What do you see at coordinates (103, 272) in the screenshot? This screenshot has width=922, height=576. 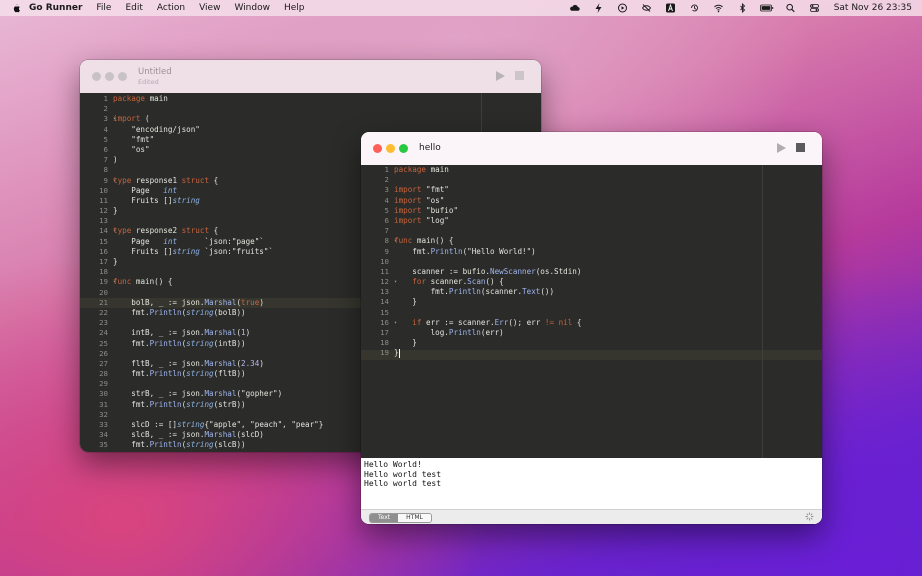 I see `line-number: 18` at bounding box center [103, 272].